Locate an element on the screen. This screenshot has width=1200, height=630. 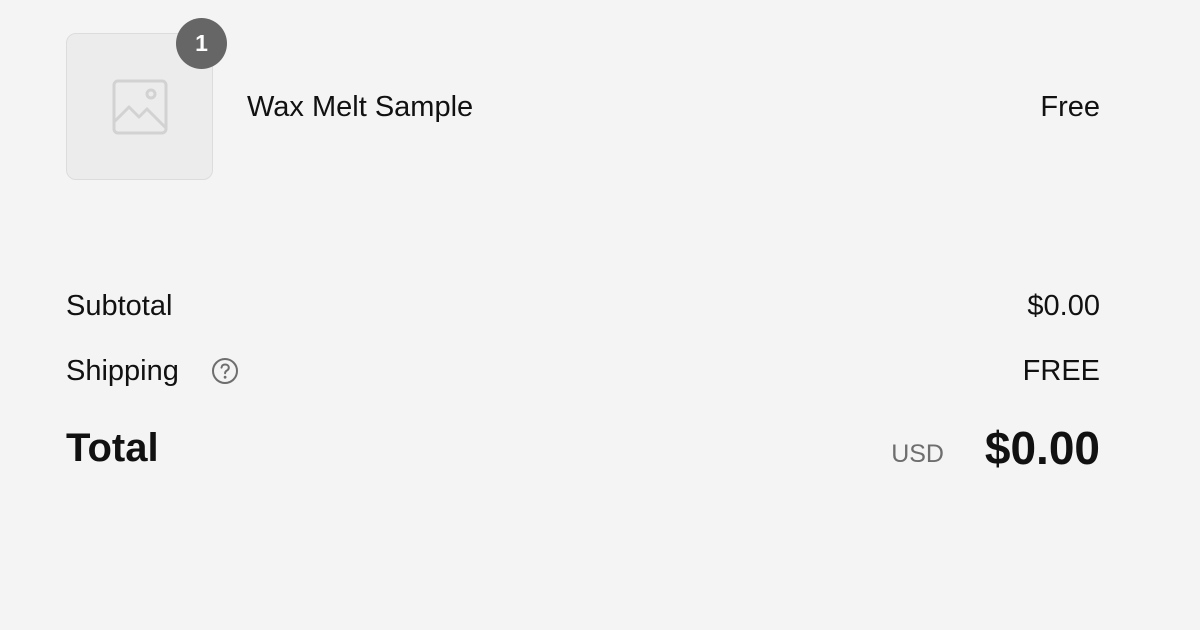
question-circle-icon is located at coordinates (225, 371).